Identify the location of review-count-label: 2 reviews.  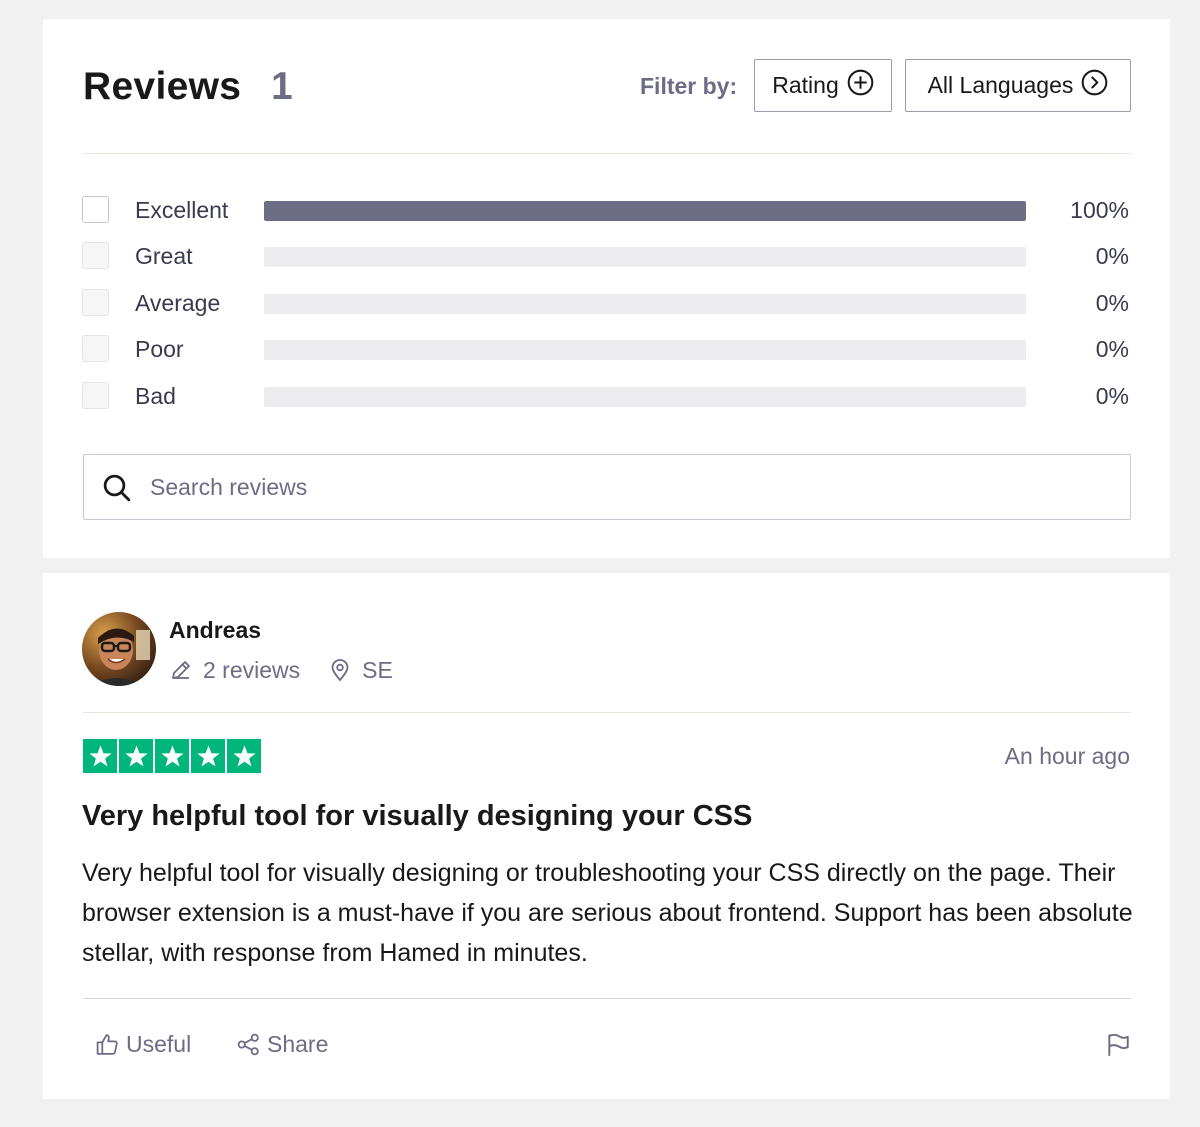
(252, 669).